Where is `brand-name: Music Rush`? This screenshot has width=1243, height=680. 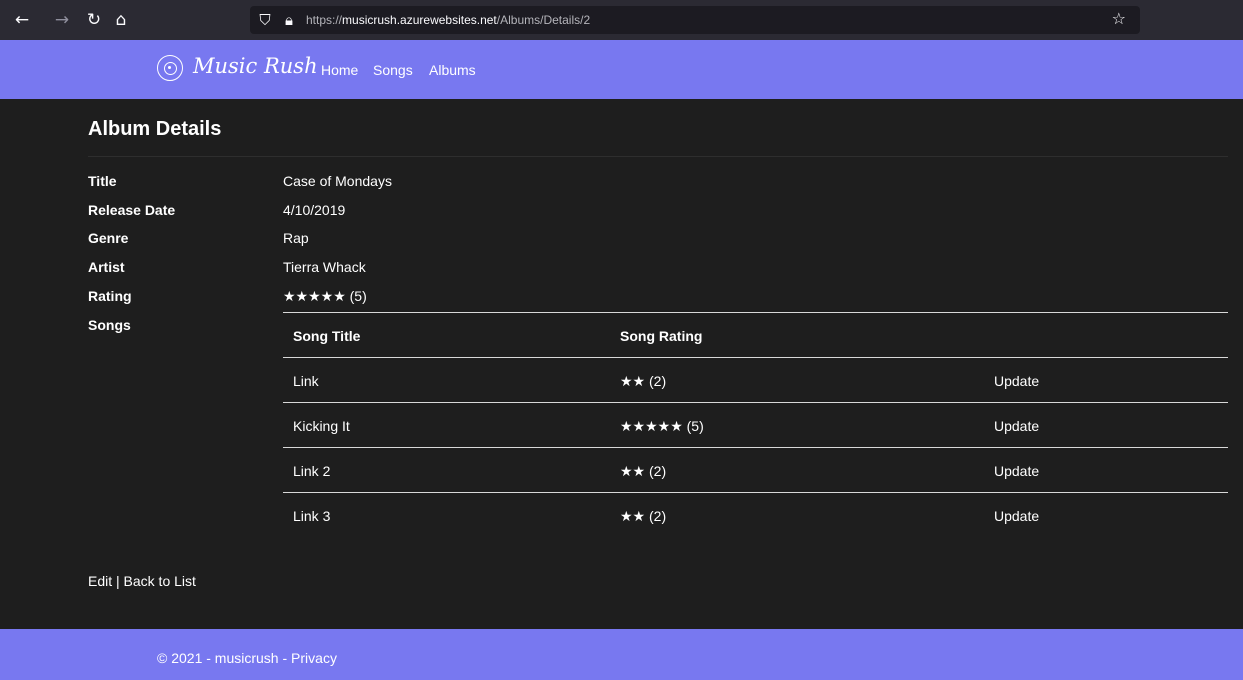 brand-name: Music Rush is located at coordinates (255, 66).